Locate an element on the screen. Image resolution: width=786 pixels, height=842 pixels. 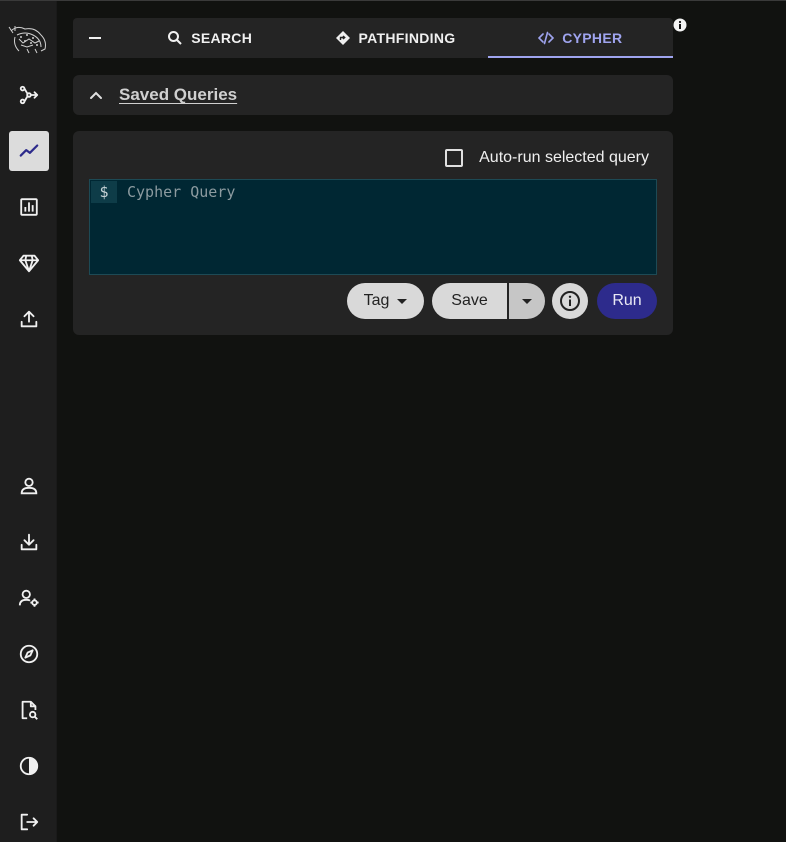
sidebar-item-admin is located at coordinates (29, 598).